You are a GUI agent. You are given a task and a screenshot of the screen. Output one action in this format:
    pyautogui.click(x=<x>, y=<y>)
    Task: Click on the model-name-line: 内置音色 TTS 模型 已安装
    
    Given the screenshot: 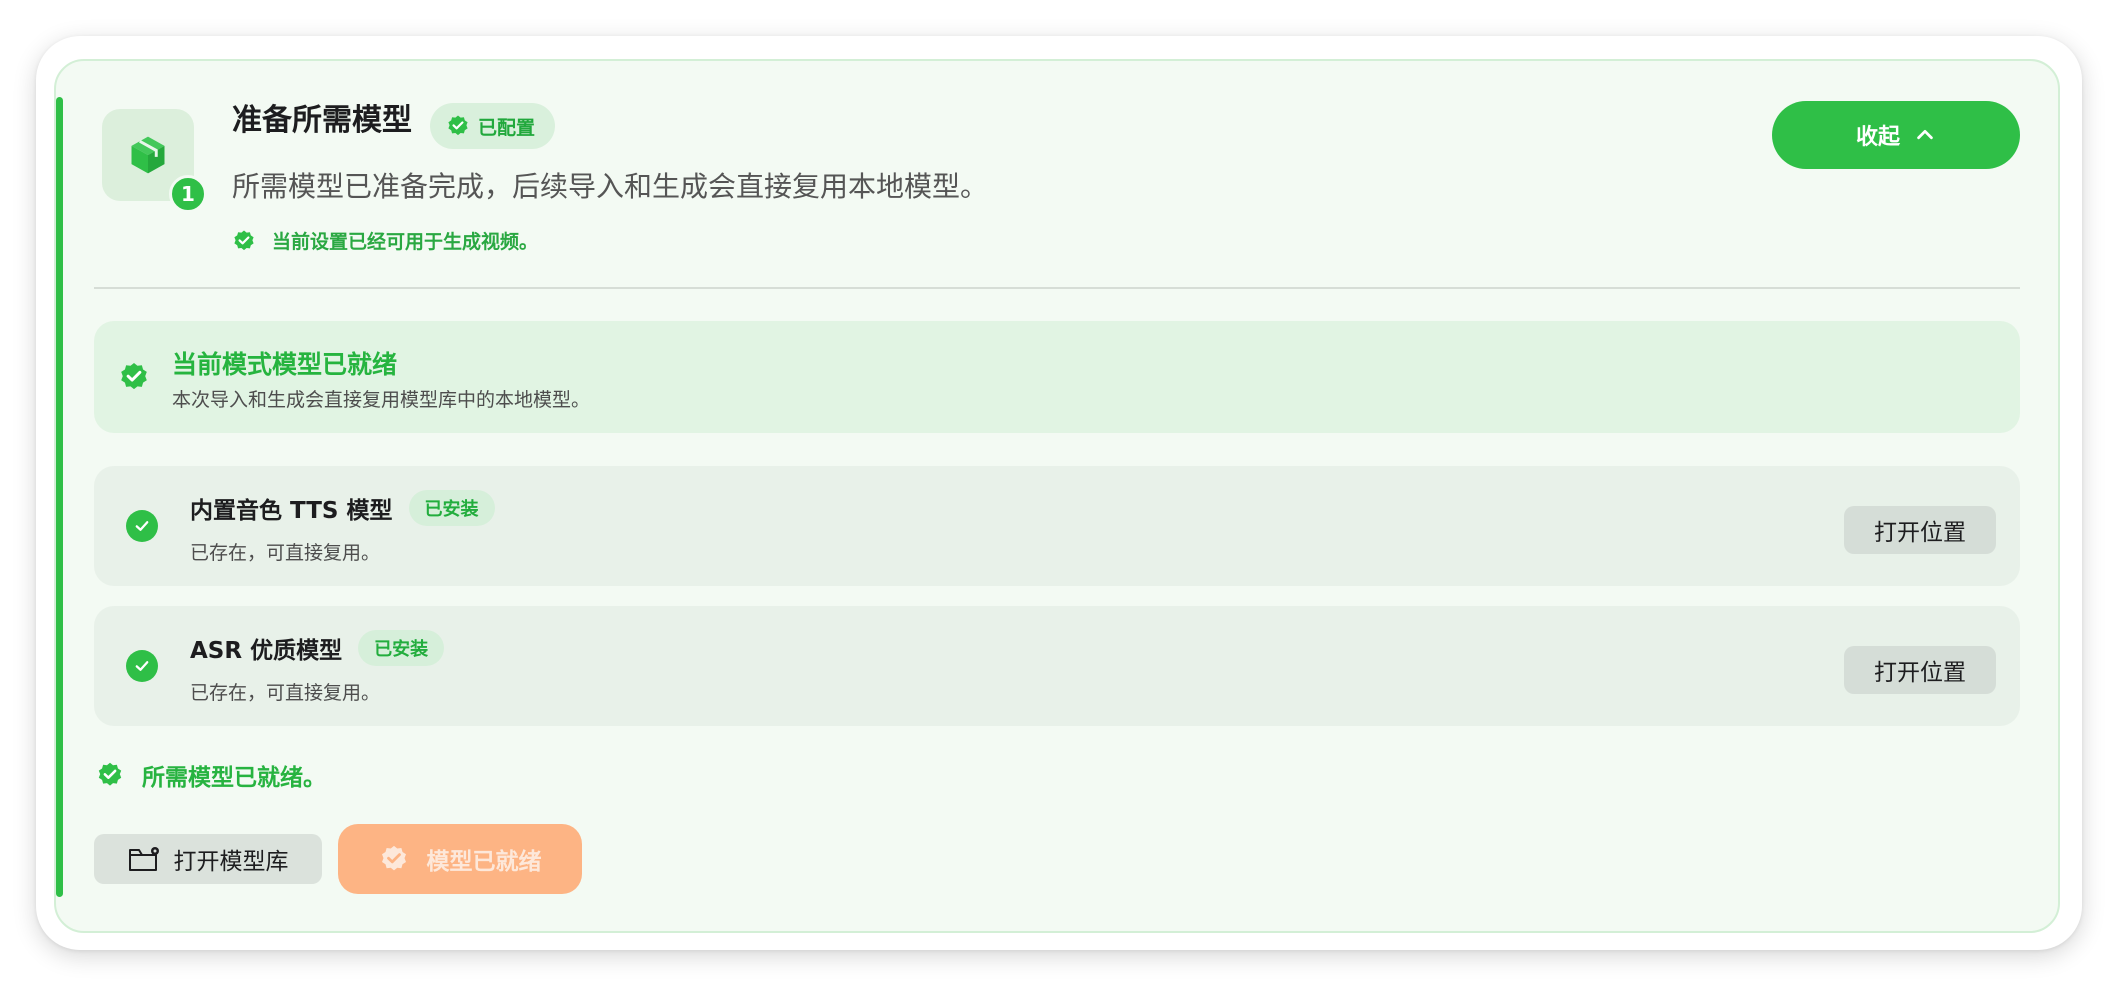 What is the action you would take?
    pyautogui.click(x=342, y=508)
    